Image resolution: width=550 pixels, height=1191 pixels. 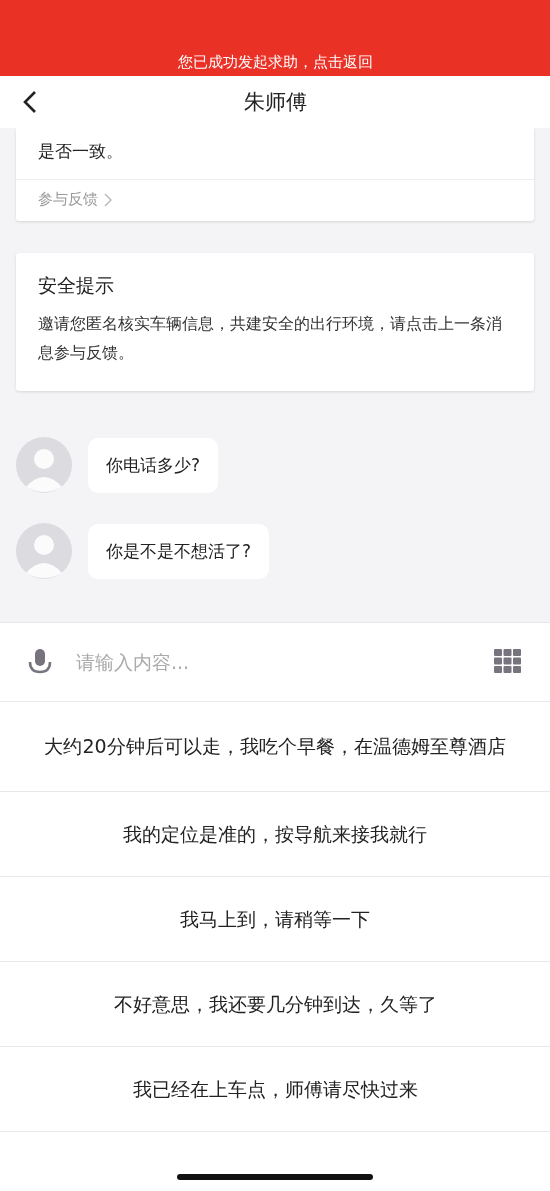 What do you see at coordinates (153, 465) in the screenshot?
I see `message-bubble: 你电话多少?` at bounding box center [153, 465].